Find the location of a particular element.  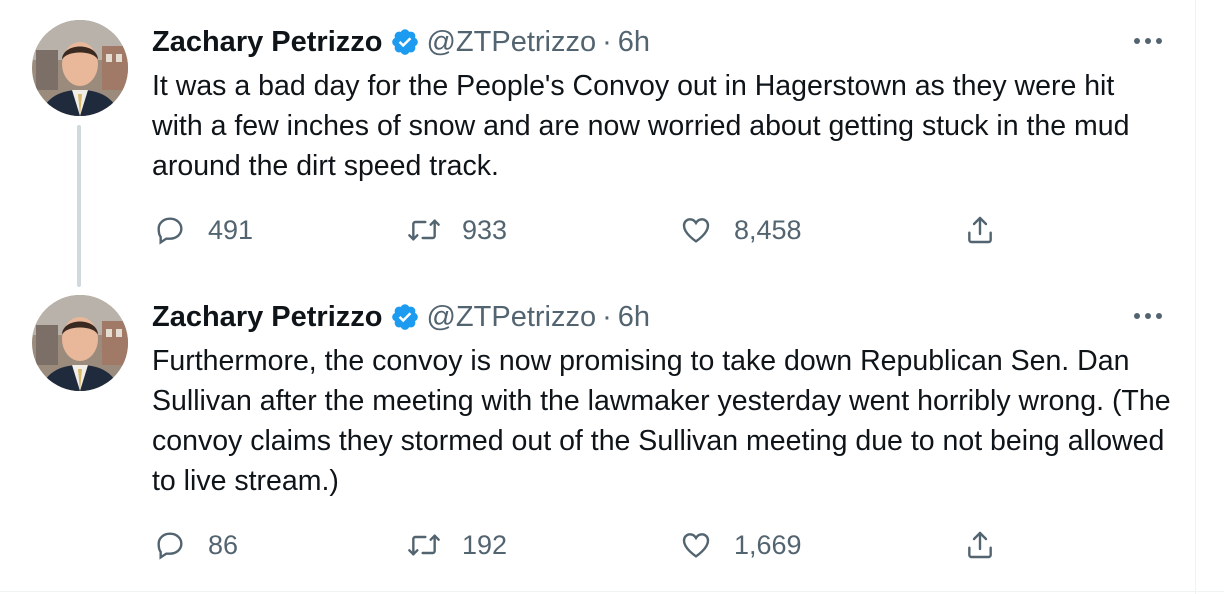

like-button: 8,458 is located at coordinates (739, 230).